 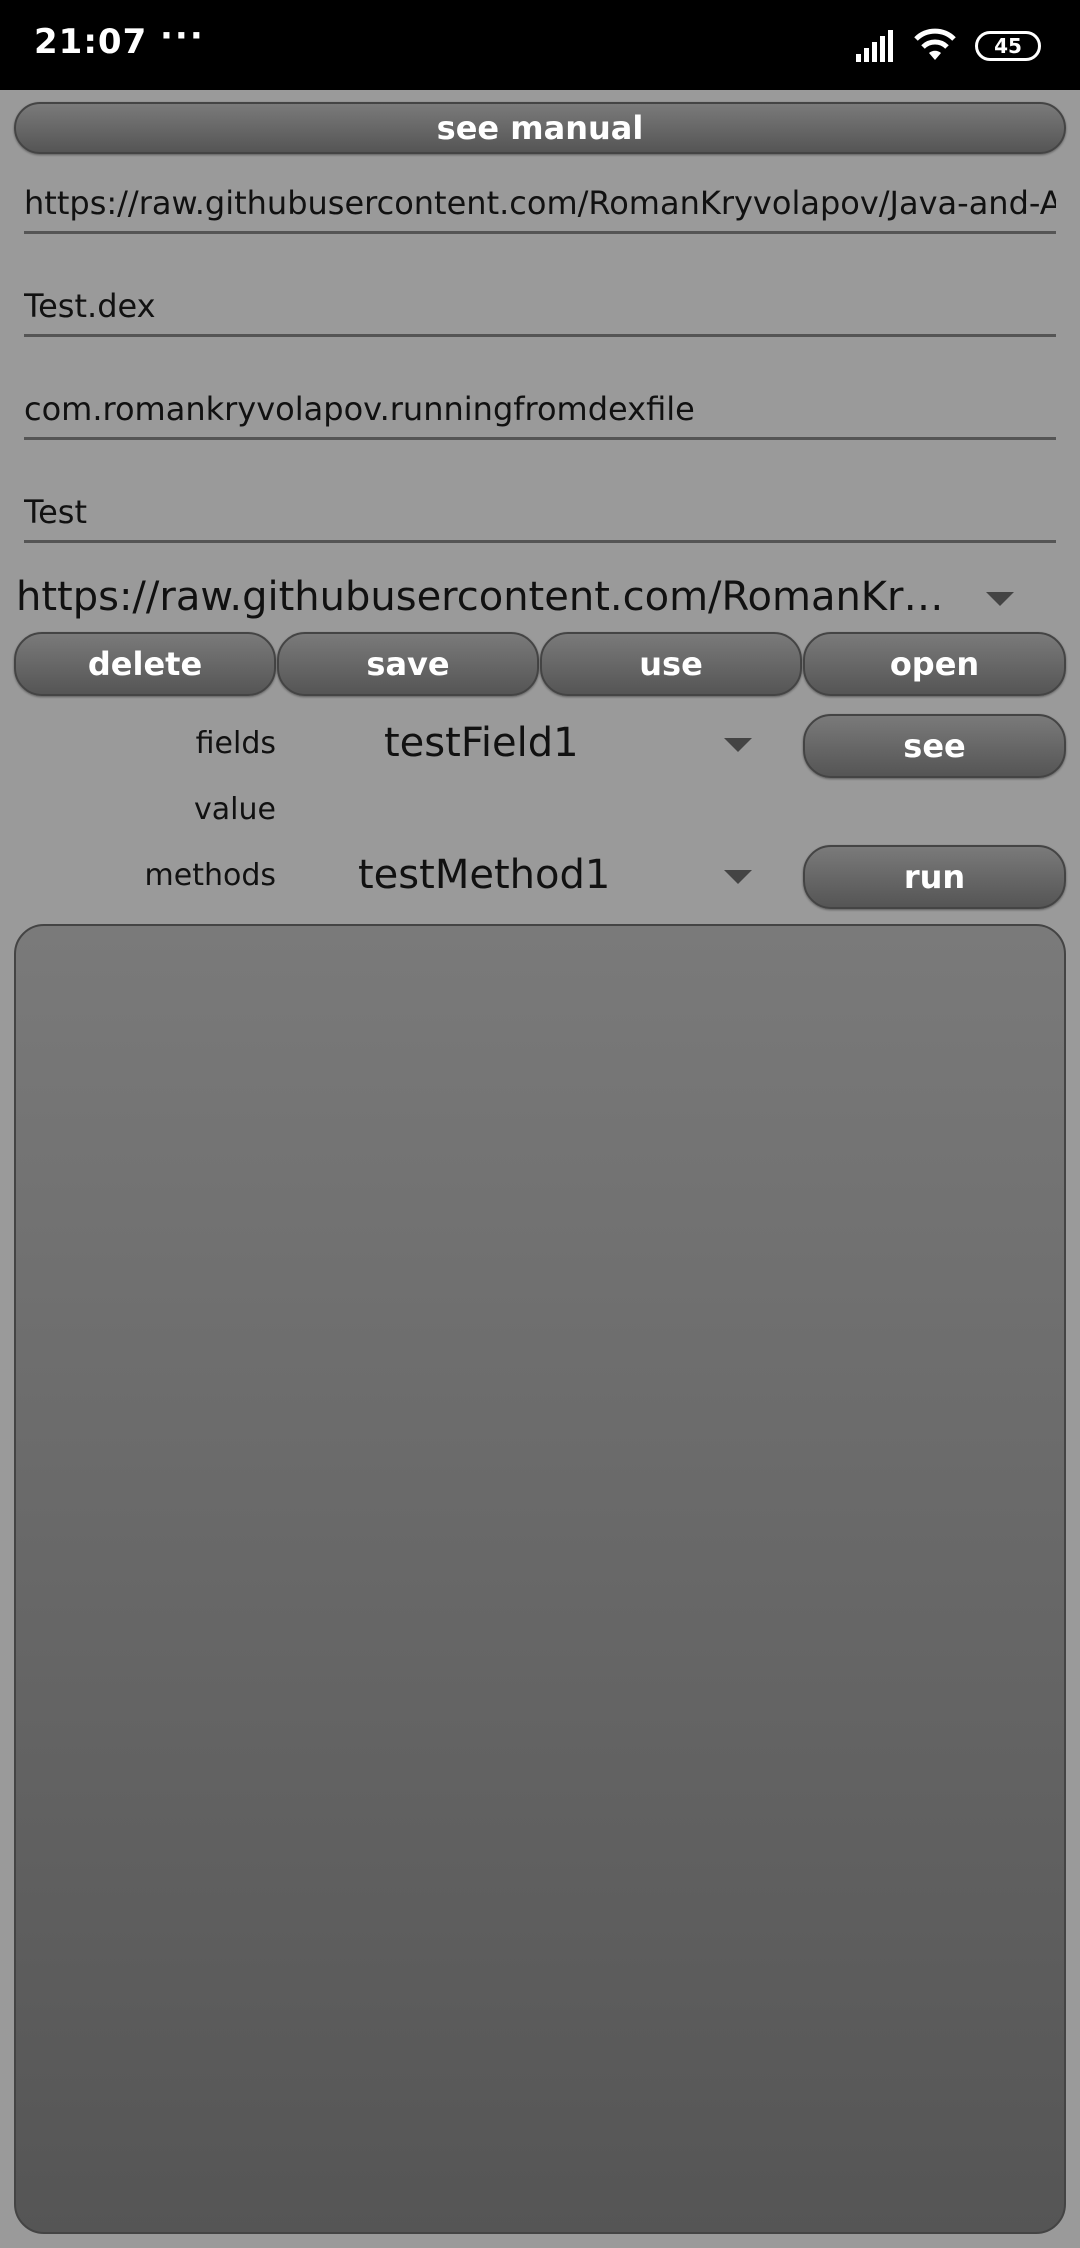 What do you see at coordinates (235, 743) in the screenshot?
I see `fields-label: fields` at bounding box center [235, 743].